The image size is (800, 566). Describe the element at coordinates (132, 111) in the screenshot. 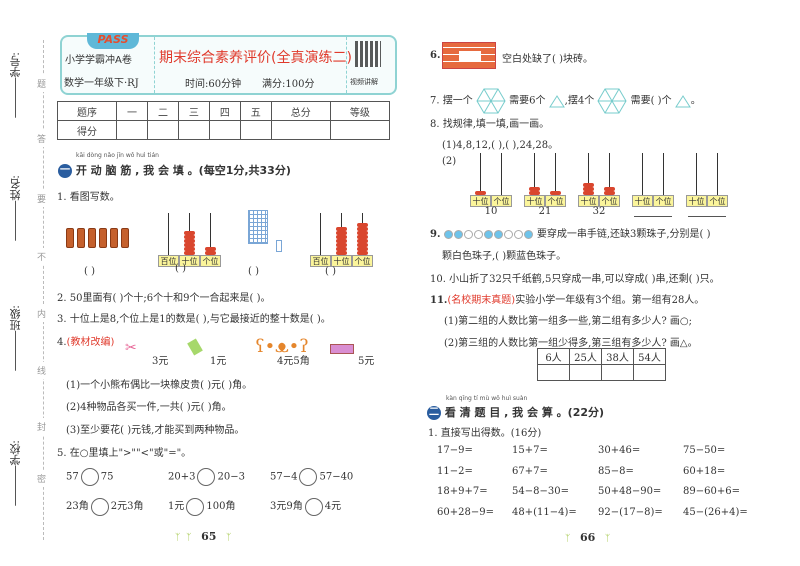

I see `score-header: 一` at that location.